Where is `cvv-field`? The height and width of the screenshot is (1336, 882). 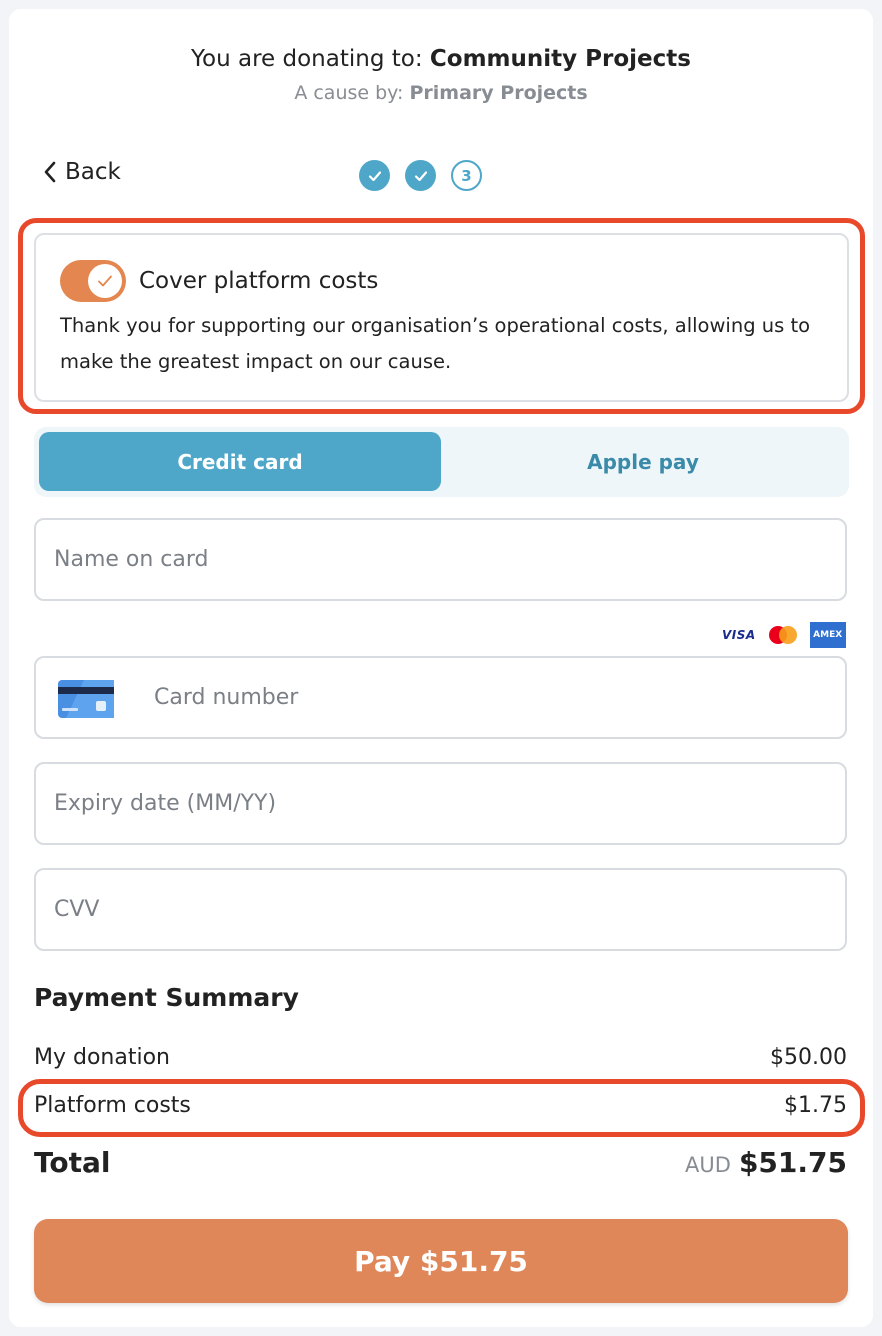
cvv-field is located at coordinates (440, 909).